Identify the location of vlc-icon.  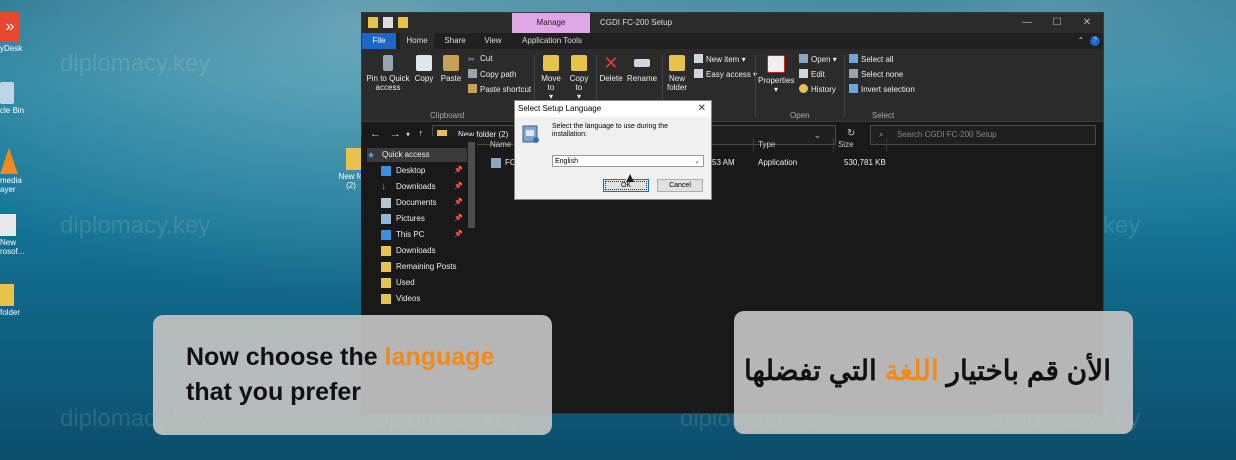
(9, 161).